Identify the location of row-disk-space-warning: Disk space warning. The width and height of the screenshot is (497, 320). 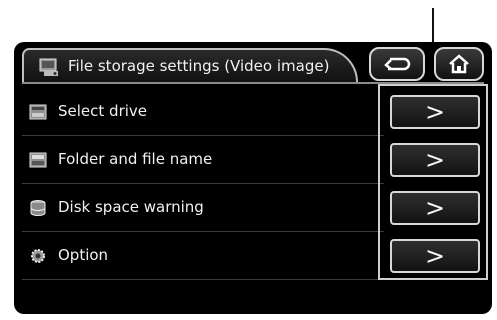
(203, 208).